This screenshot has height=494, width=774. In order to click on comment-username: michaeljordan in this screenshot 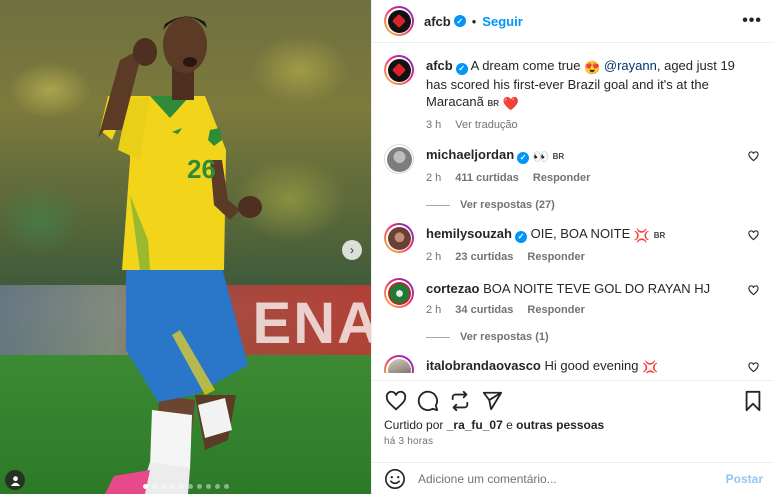, I will do `click(470, 154)`.